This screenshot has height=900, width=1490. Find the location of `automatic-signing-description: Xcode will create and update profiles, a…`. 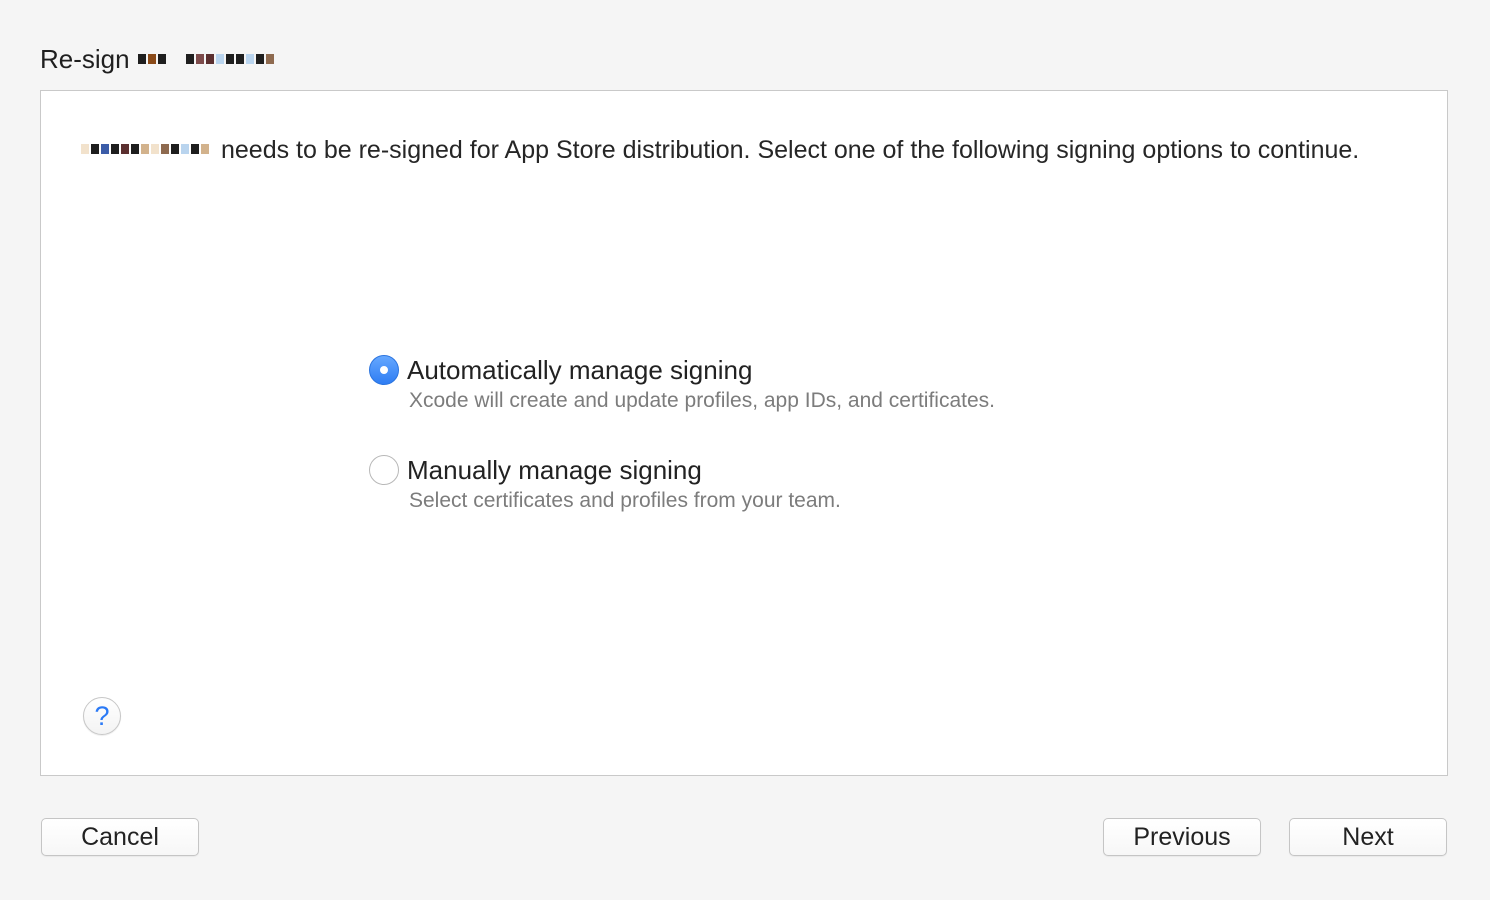

automatic-signing-description: Xcode will create and update profiles, a… is located at coordinates (702, 400).